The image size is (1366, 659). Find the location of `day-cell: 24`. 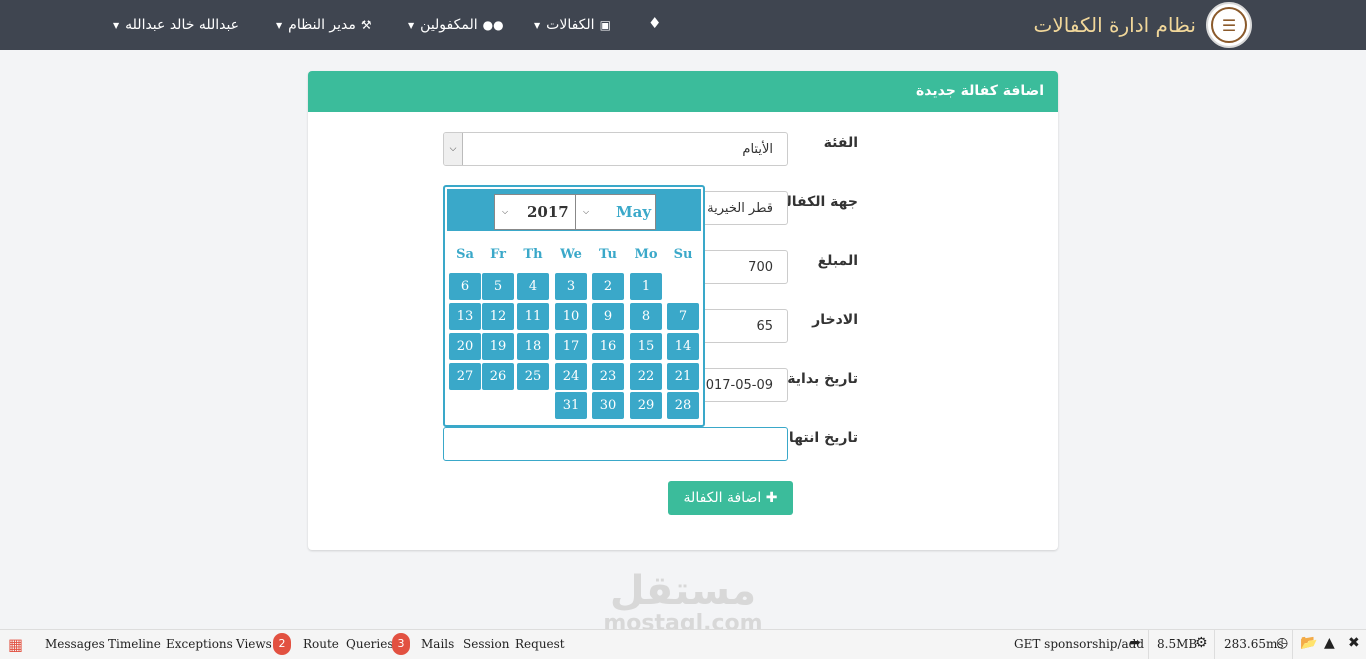

day-cell: 24 is located at coordinates (571, 376).